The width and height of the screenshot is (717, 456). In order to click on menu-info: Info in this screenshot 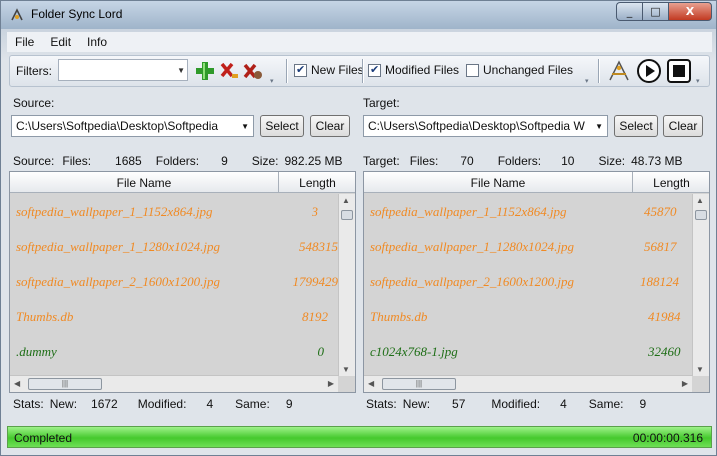, I will do `click(97, 42)`.